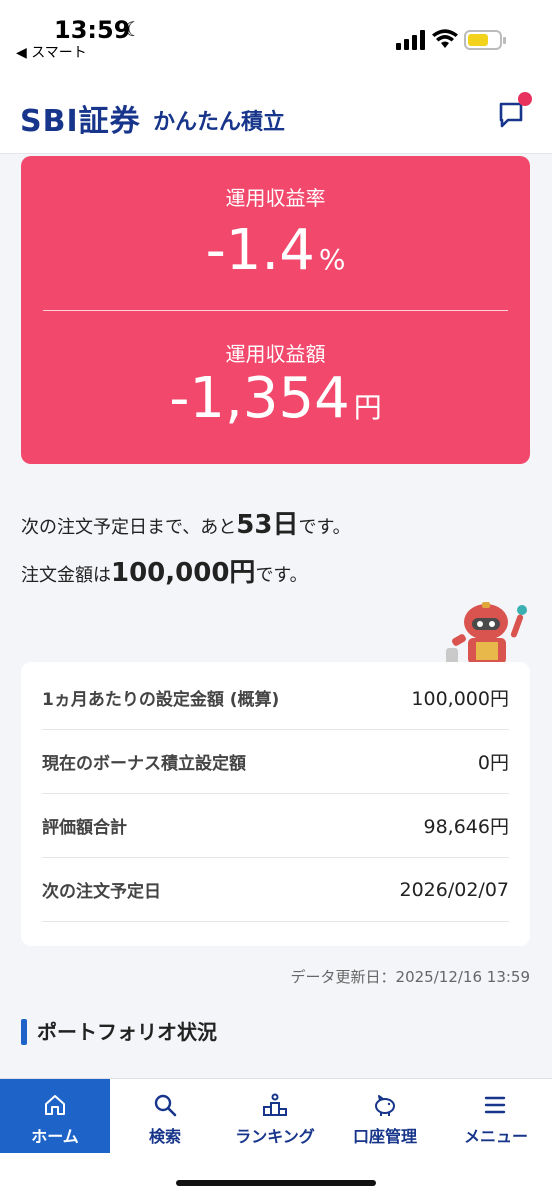 The width and height of the screenshot is (552, 1200). Describe the element at coordinates (219, 122) in the screenshot. I see `app-subtitle: かんたん積立` at that location.